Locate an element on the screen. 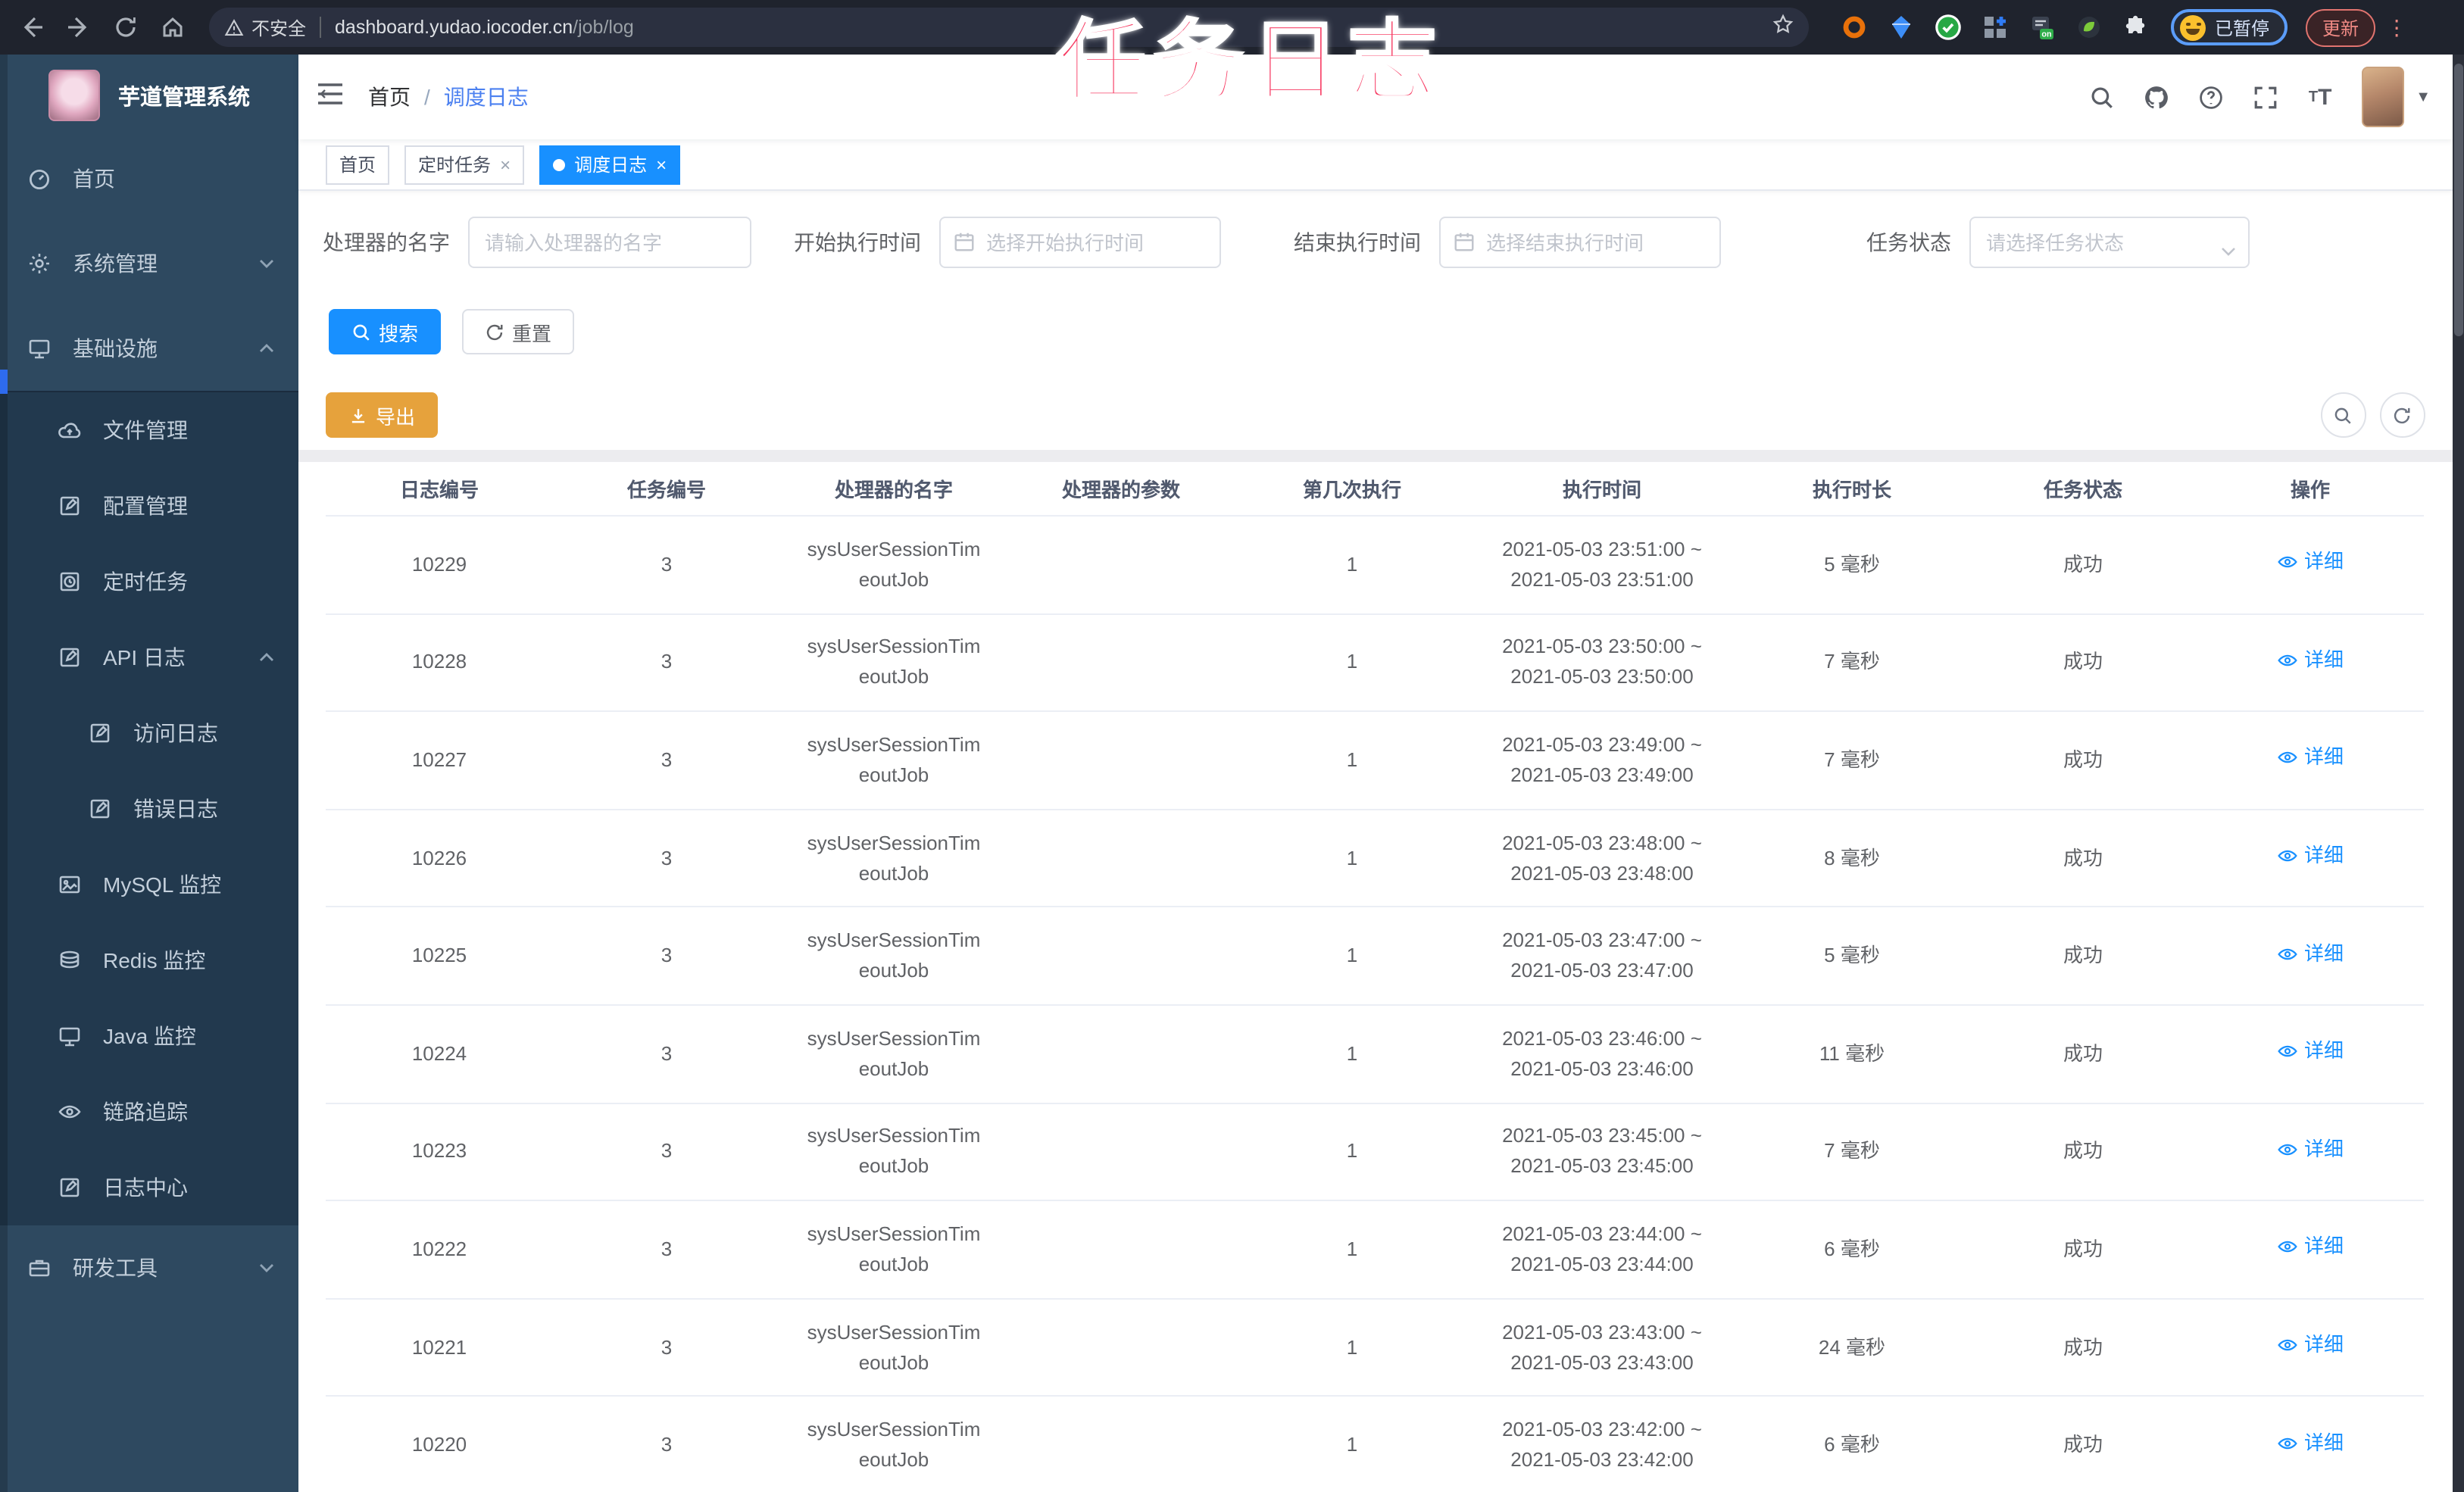  start-time-input is located at coordinates (1080, 242).